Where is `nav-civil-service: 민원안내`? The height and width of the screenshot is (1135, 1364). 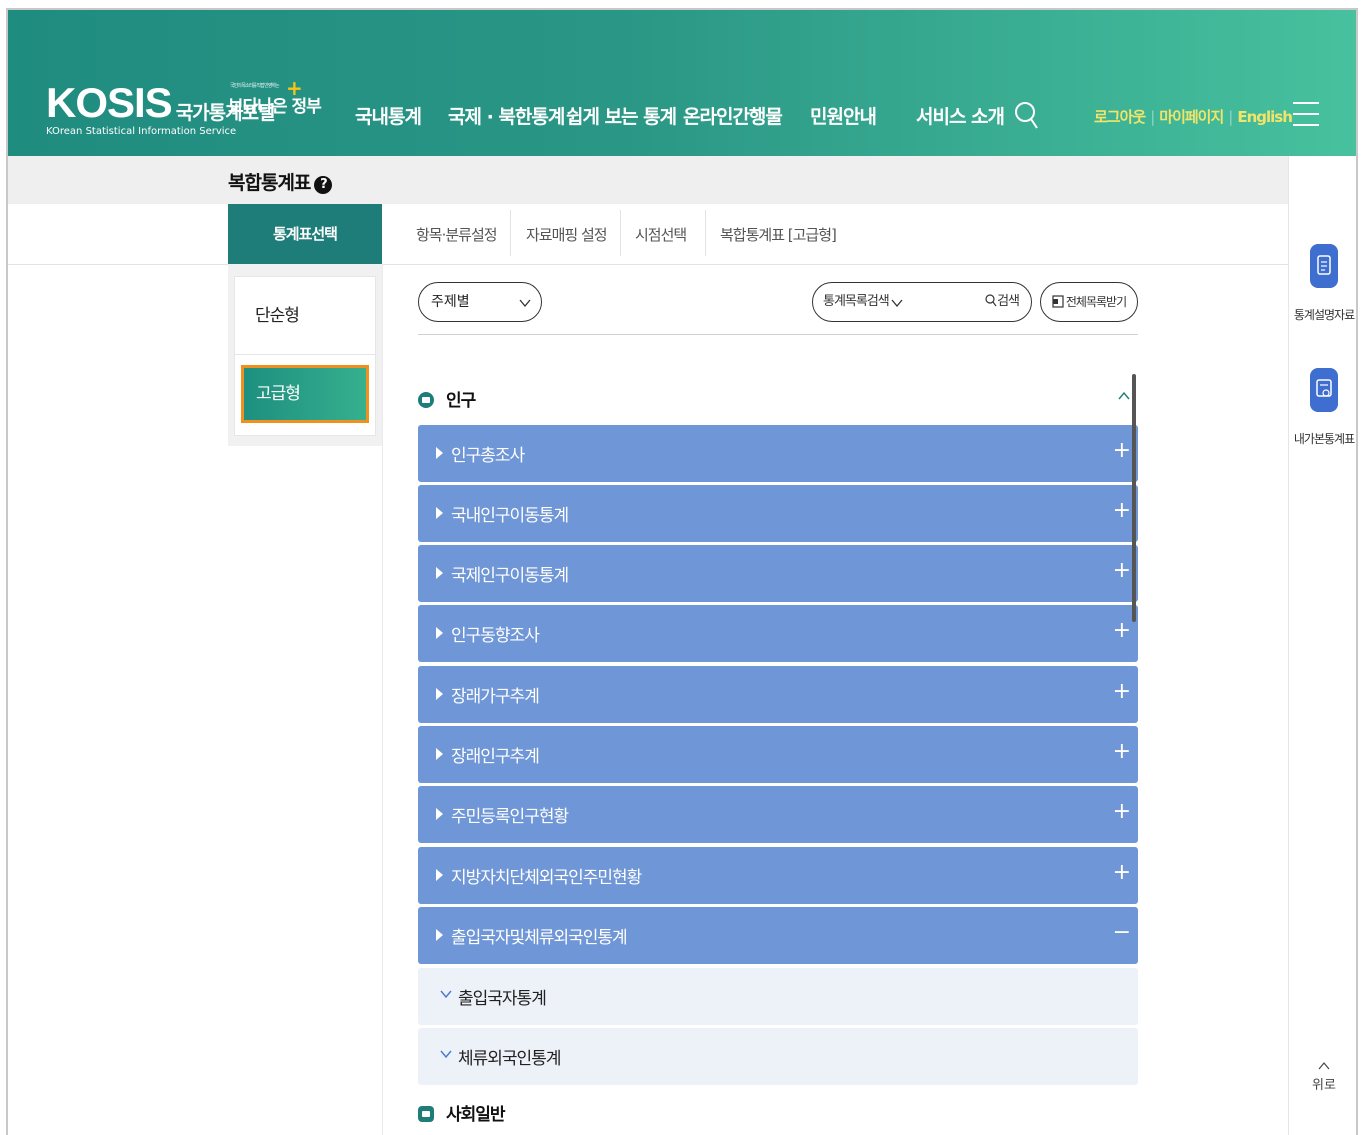
nav-civil-service: 민원안내 is located at coordinates (843, 116).